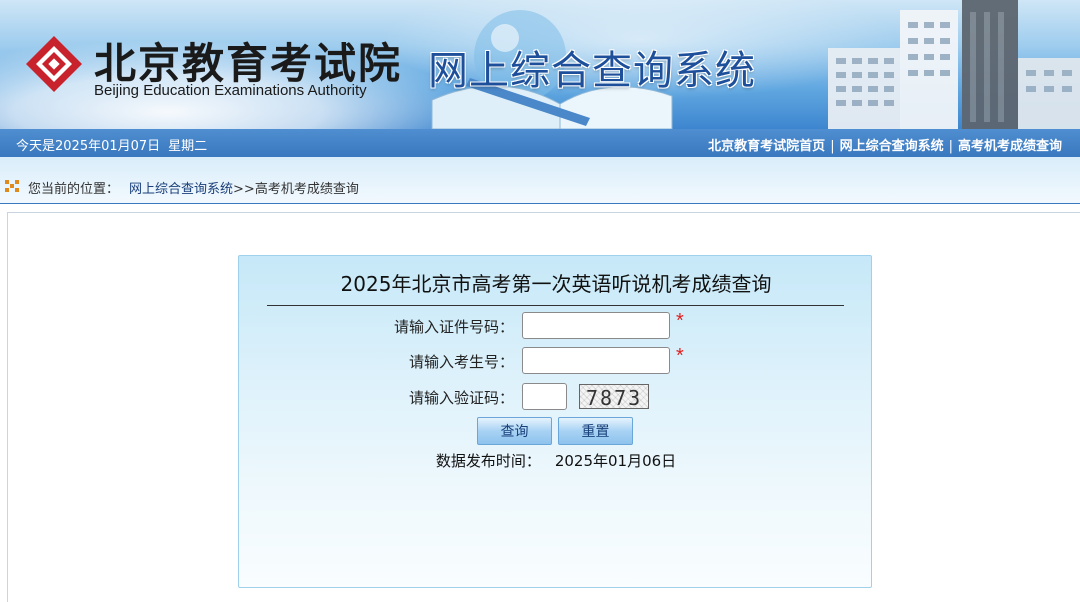  I want to click on query-button: 查询, so click(514, 431).